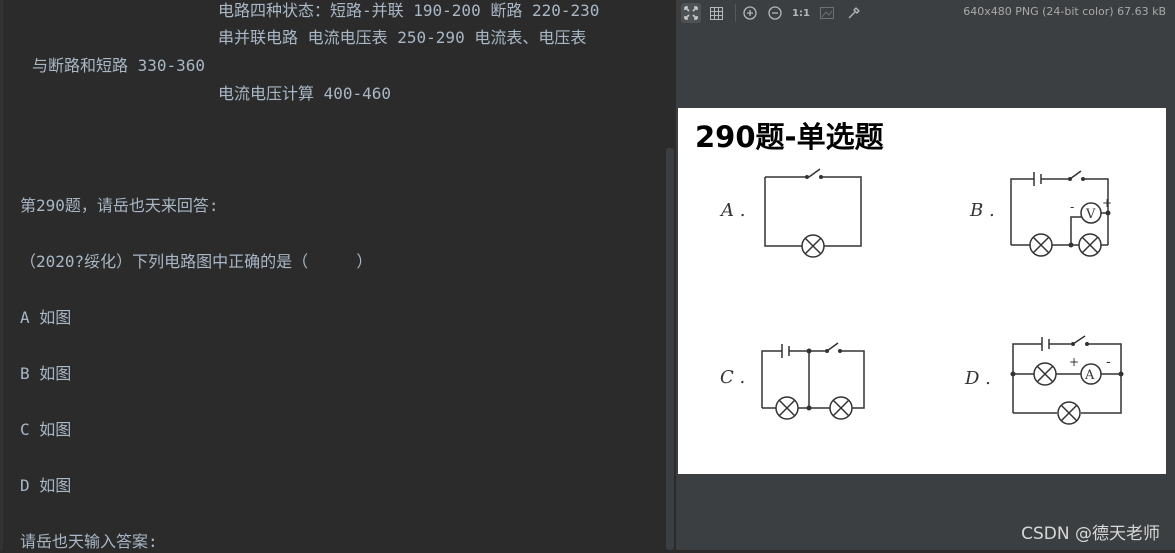  Describe the element at coordinates (119, 65) in the screenshot. I see `console-line: 与断路和短路 330-360` at that location.